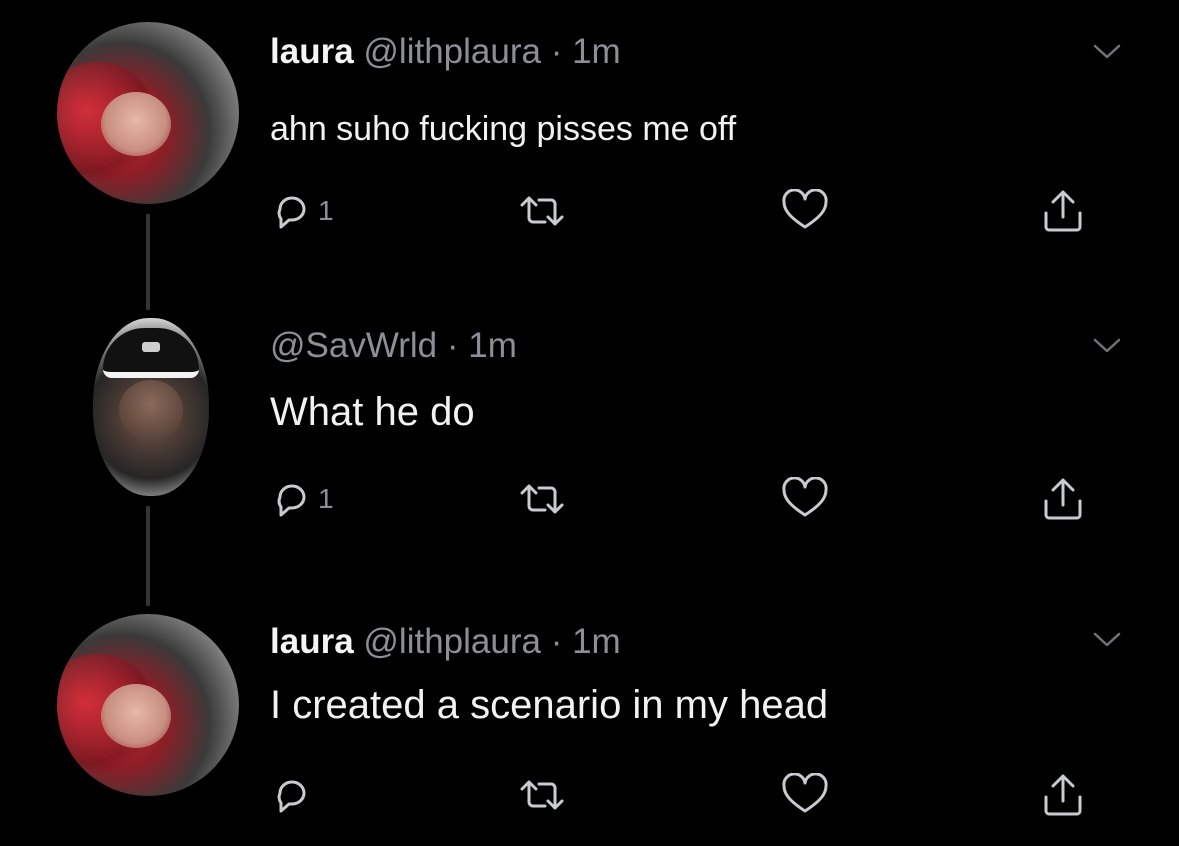 The image size is (1179, 846). What do you see at coordinates (549, 705) in the screenshot?
I see `tweet-text: I created a scenario in my head` at bounding box center [549, 705].